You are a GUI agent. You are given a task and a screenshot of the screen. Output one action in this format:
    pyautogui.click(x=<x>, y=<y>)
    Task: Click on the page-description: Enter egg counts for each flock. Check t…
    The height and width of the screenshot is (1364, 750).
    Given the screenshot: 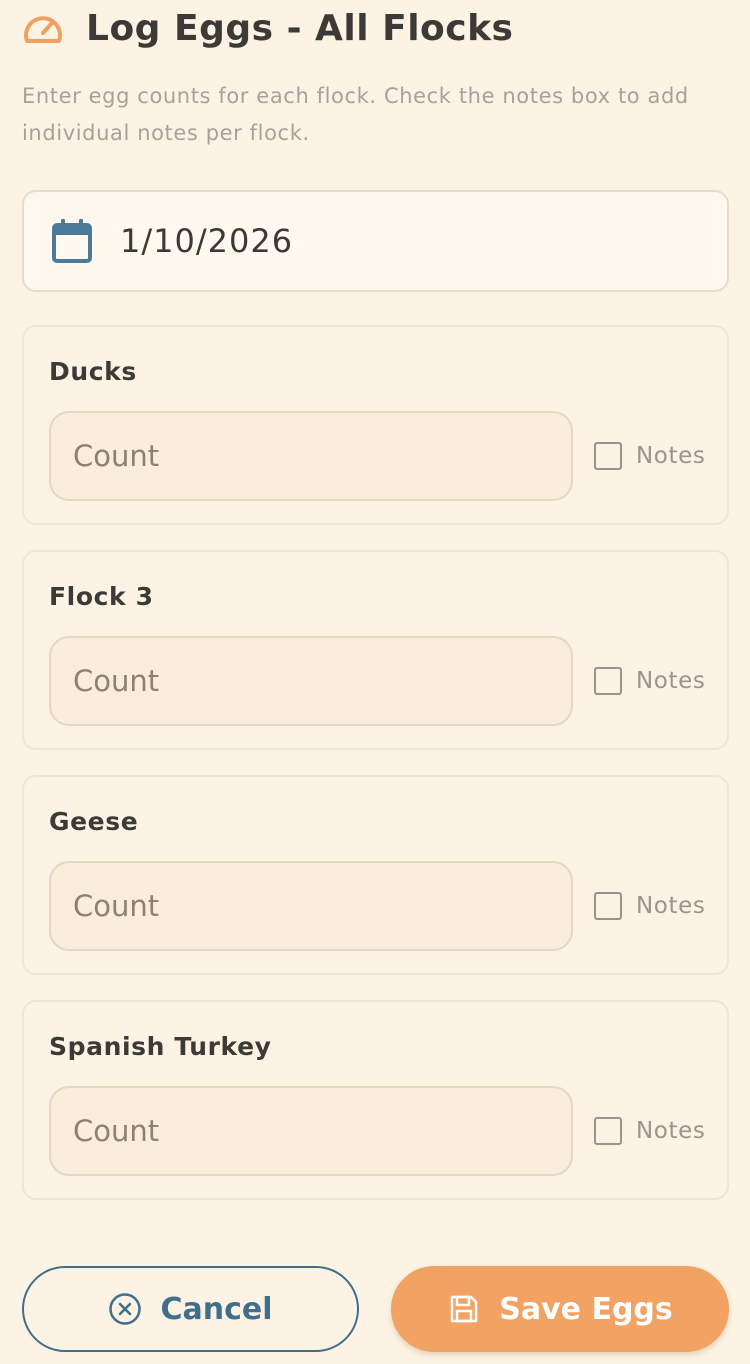 What is the action you would take?
    pyautogui.click(x=355, y=114)
    